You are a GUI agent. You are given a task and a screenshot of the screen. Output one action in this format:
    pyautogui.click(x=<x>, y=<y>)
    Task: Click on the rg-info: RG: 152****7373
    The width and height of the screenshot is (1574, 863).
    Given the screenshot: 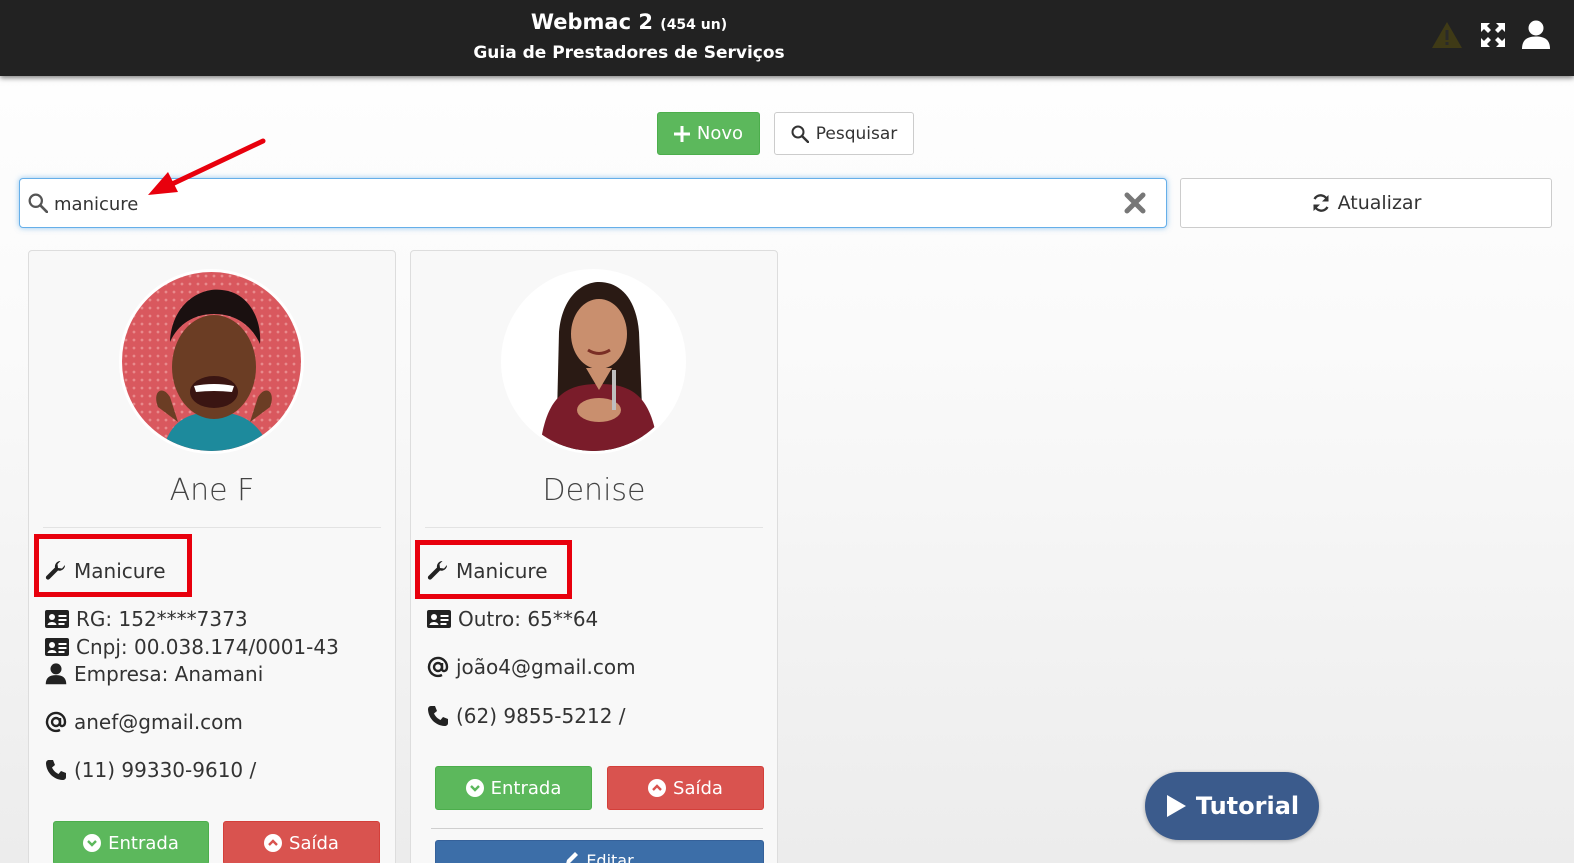 What is the action you would take?
    pyautogui.click(x=146, y=619)
    